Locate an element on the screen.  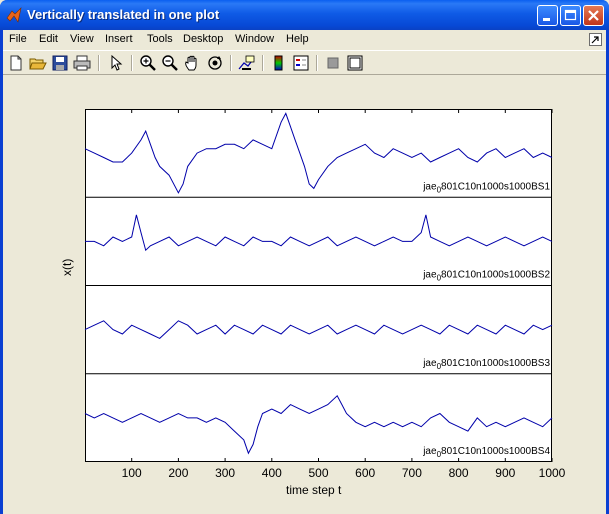
maximize-button is located at coordinates (570, 15).